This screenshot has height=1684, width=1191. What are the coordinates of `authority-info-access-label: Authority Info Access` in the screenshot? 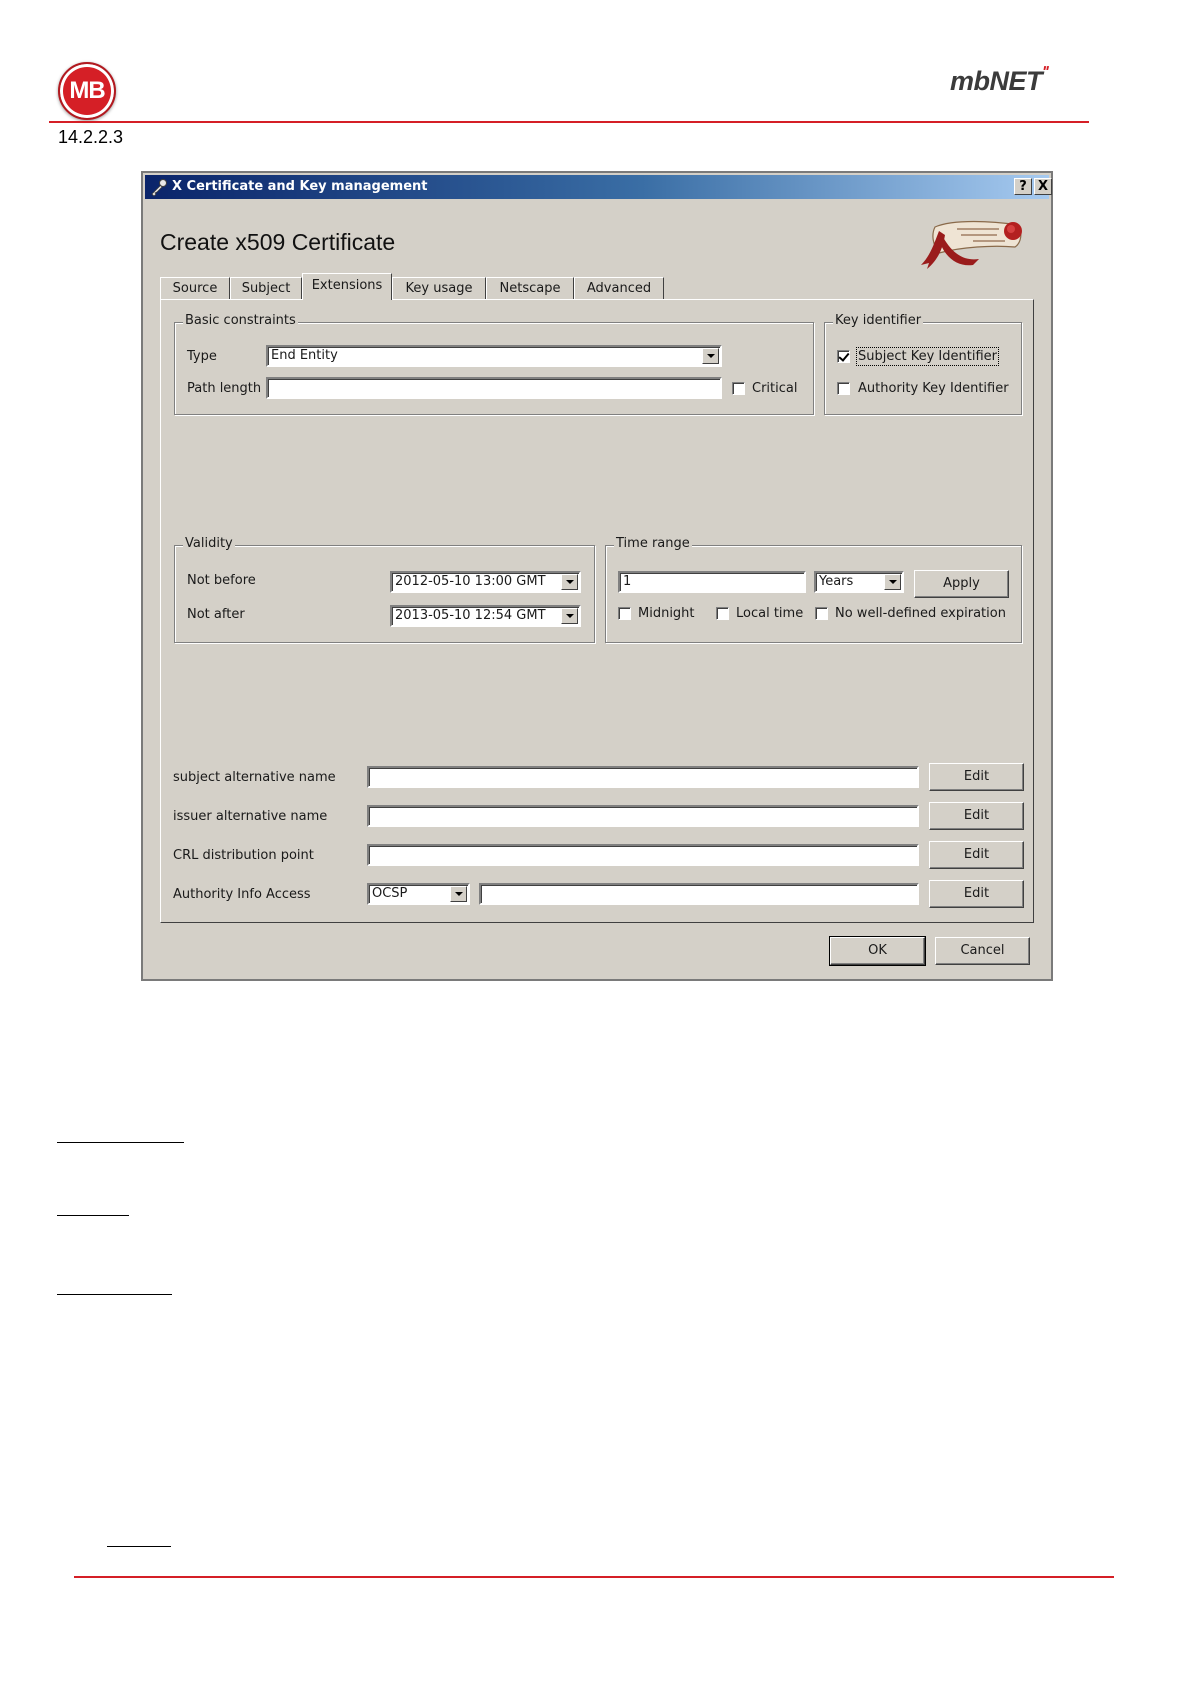 It's located at (242, 894).